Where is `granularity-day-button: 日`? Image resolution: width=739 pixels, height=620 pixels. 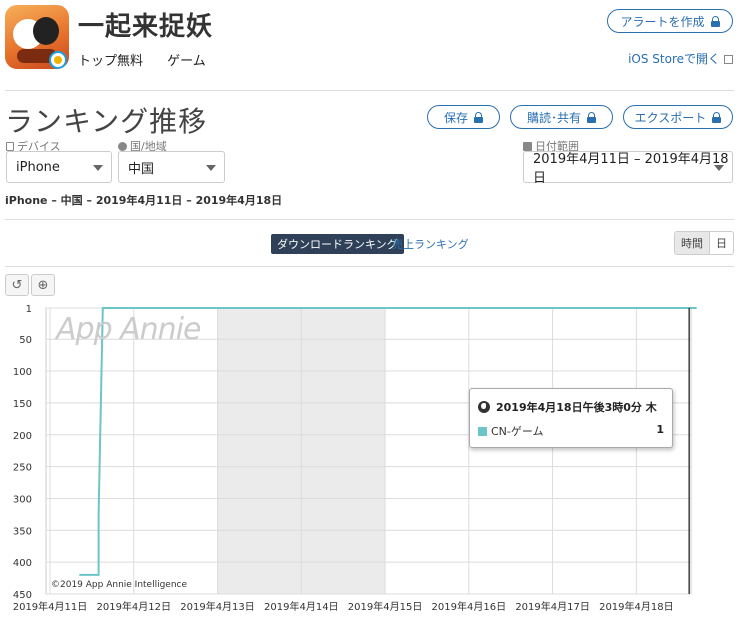 granularity-day-button: 日 is located at coordinates (721, 243).